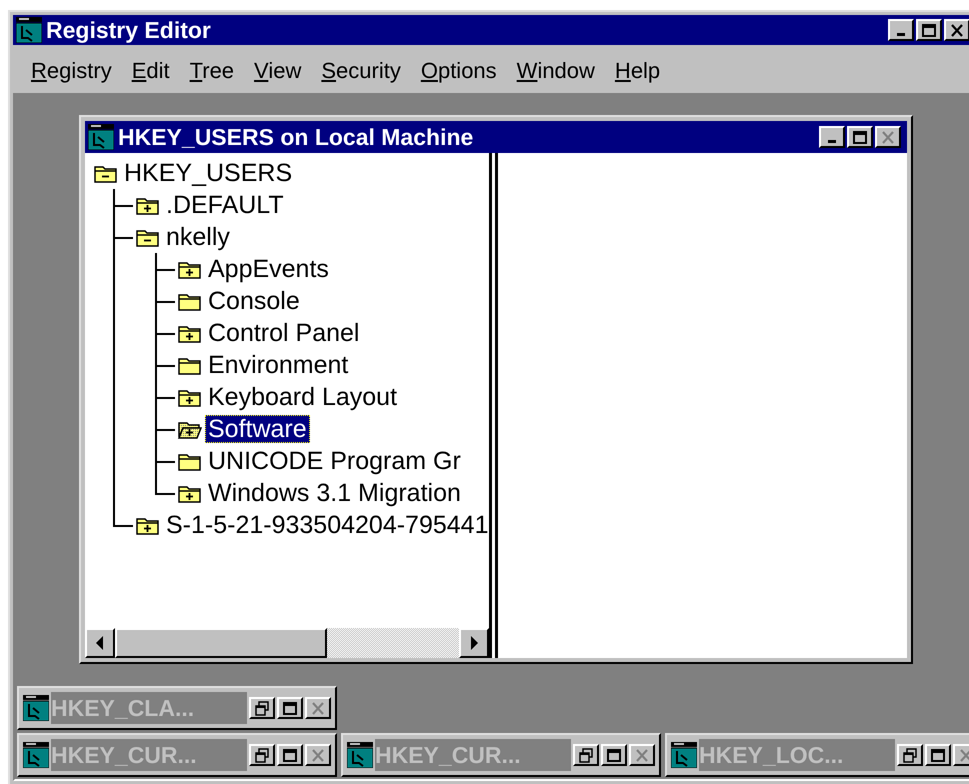 The height and width of the screenshot is (784, 969). What do you see at coordinates (278, 365) in the screenshot?
I see `registry-key: Environment` at bounding box center [278, 365].